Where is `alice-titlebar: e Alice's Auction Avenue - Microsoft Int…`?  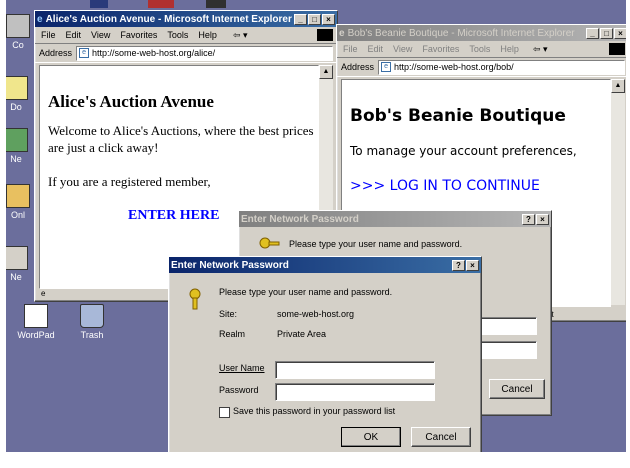
alice-titlebar: e Alice's Auction Avenue - Microsoft Int… is located at coordinates (186, 19).